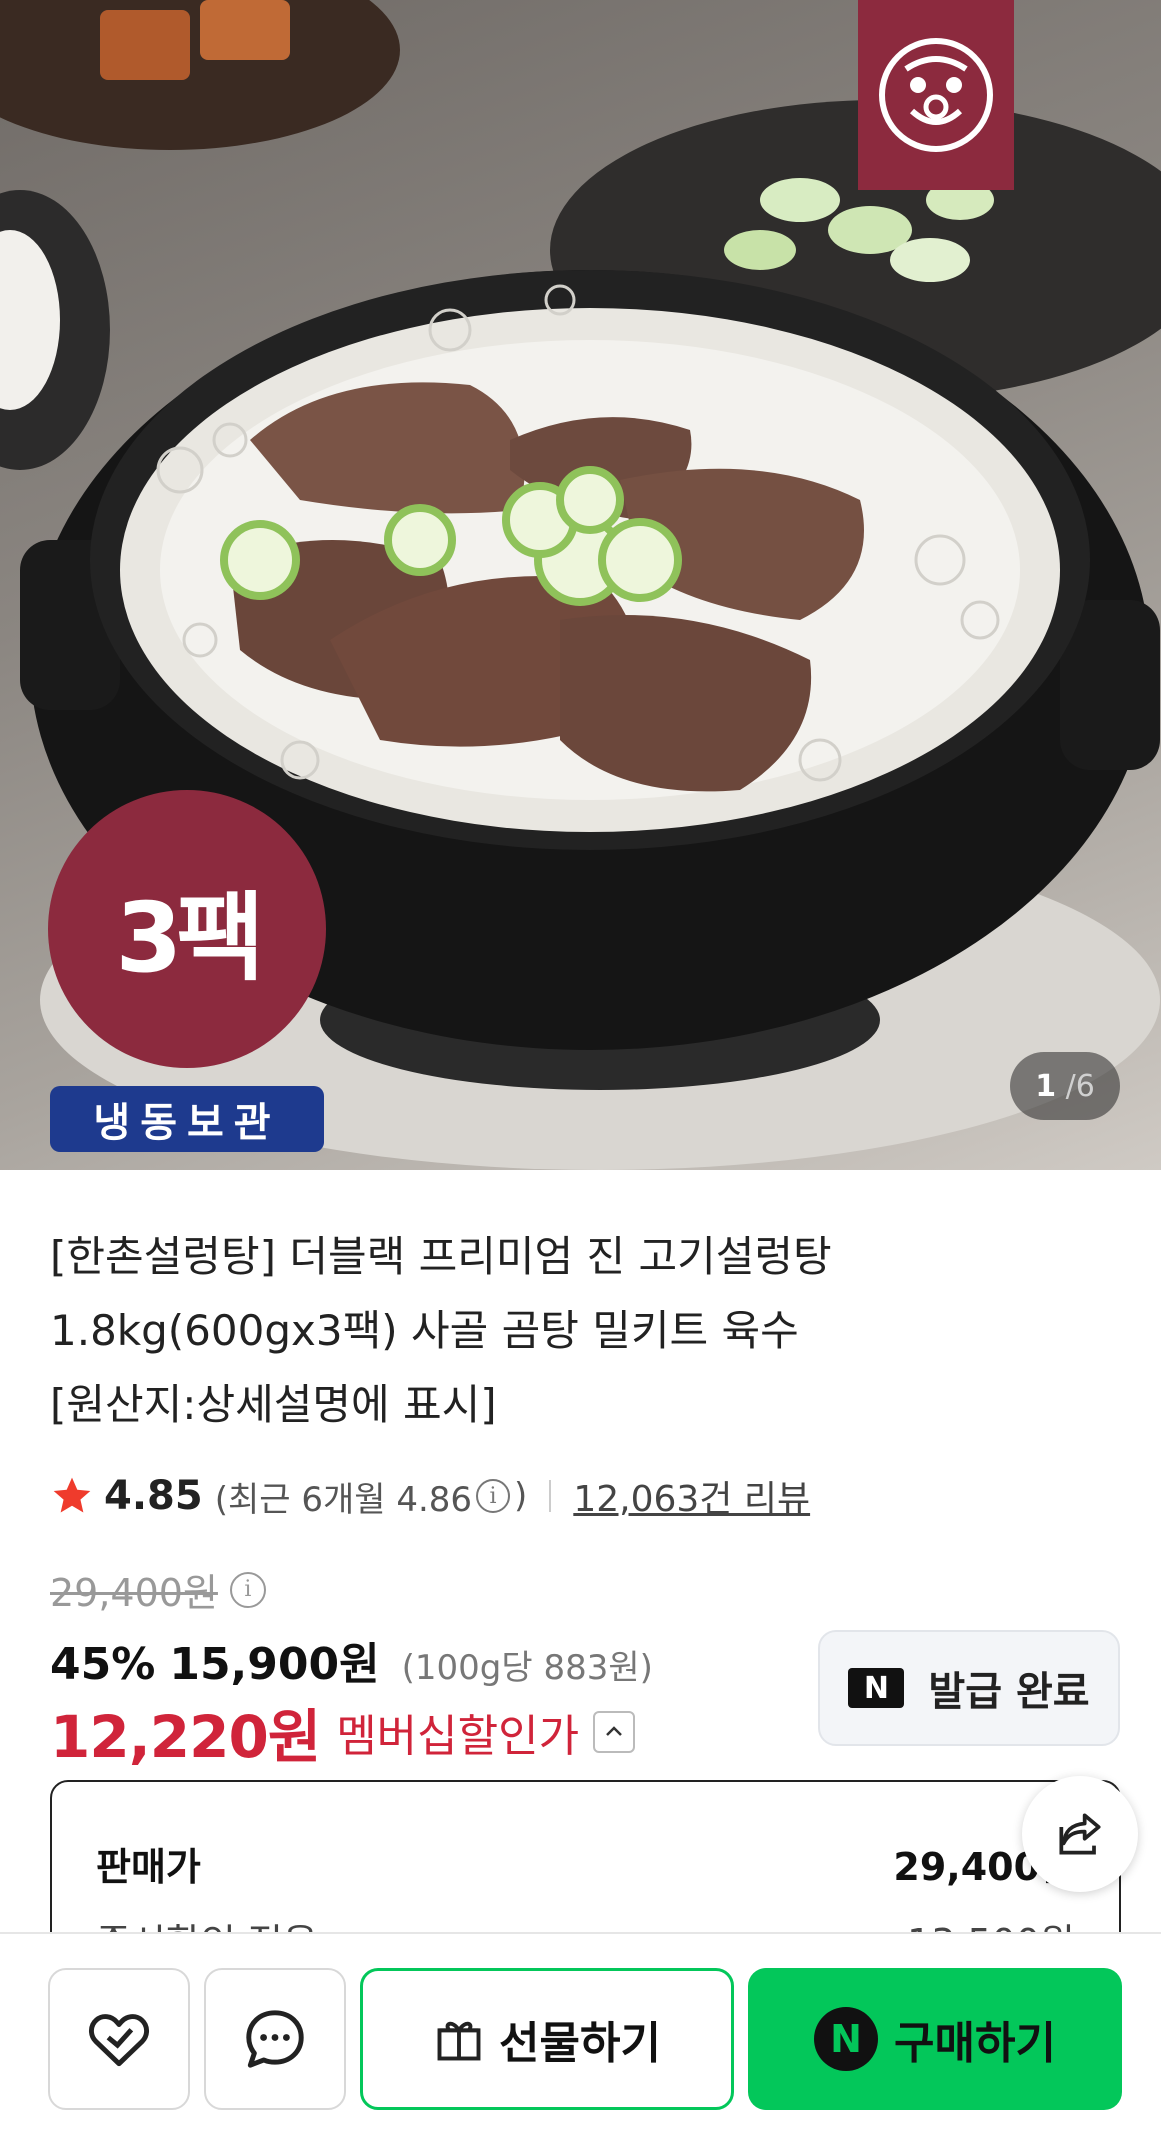  I want to click on member-price-row: 12,220원 멤버십할인가, so click(343, 1732).